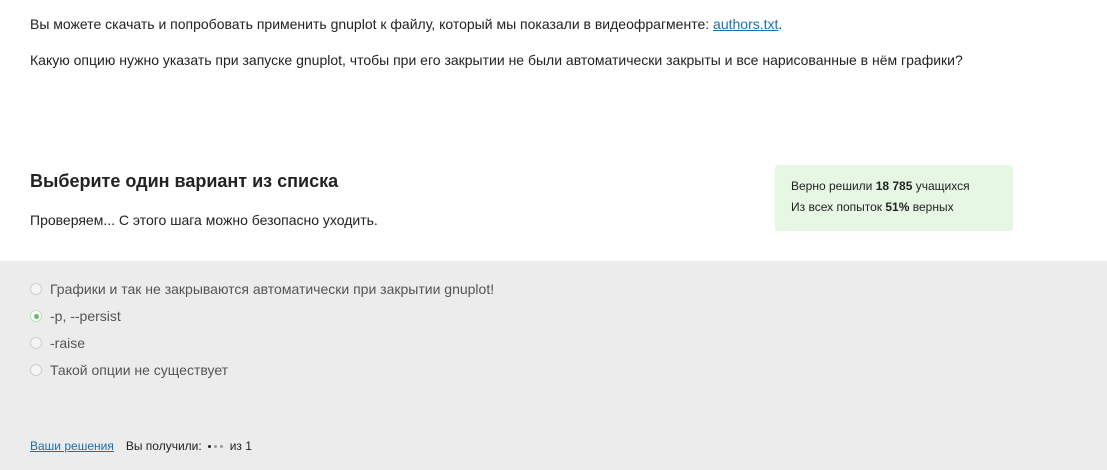  I want to click on attempts-prefix: Из всех попыток, so click(838, 207).